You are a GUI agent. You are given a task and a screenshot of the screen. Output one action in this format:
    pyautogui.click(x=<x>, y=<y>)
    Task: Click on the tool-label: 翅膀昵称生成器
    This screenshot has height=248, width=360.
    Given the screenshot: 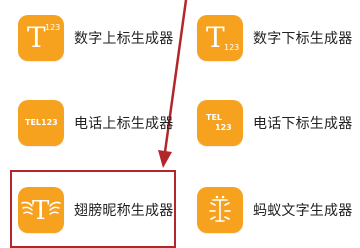 What is the action you would take?
    pyautogui.click(x=124, y=211)
    